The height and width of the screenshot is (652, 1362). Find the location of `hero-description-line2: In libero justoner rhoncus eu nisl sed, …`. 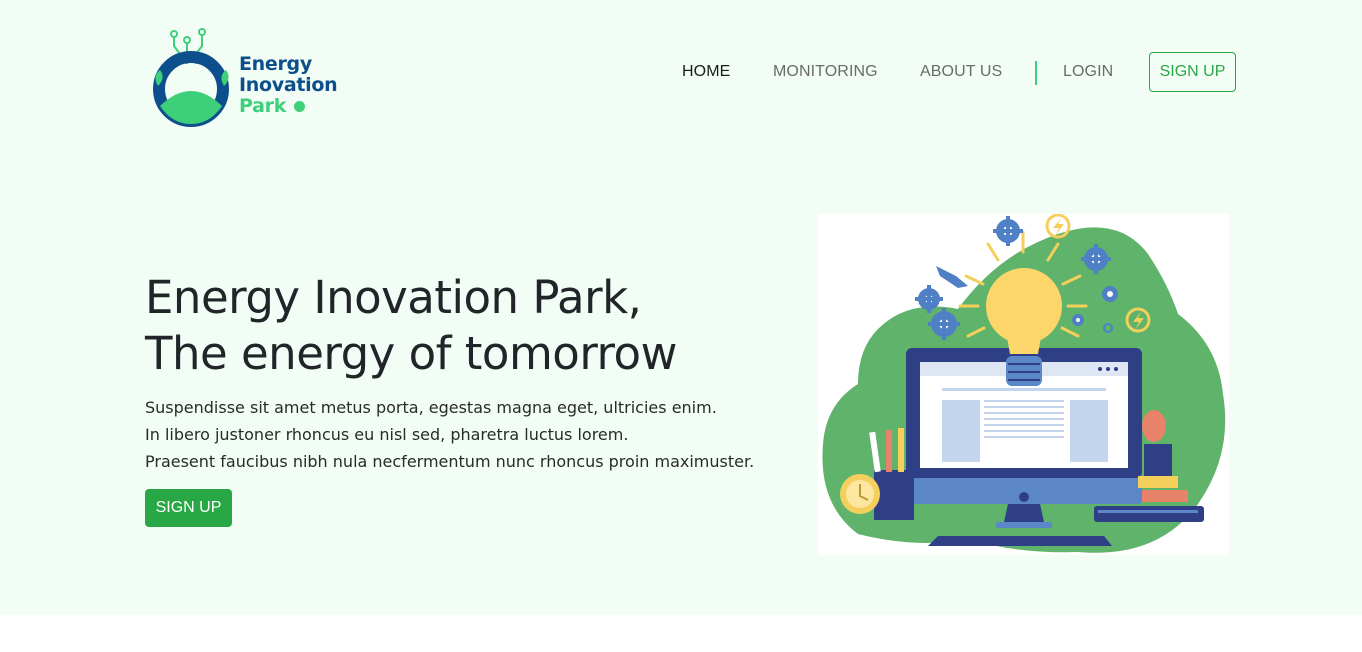

hero-description-line2: In libero justoner rhoncus eu nisl sed, … is located at coordinates (387, 434).